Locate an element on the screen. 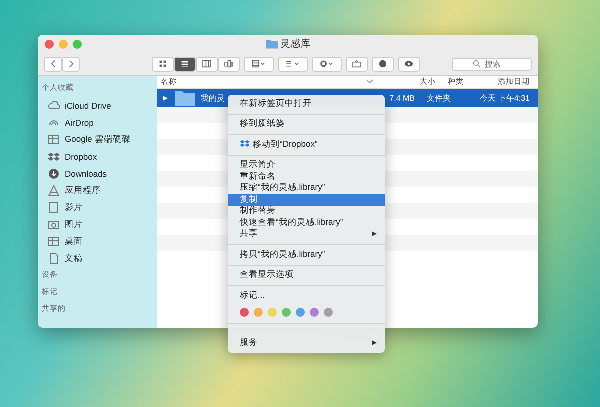 This screenshot has width=600, height=407. sidebar-item: Downloads is located at coordinates (99, 173).